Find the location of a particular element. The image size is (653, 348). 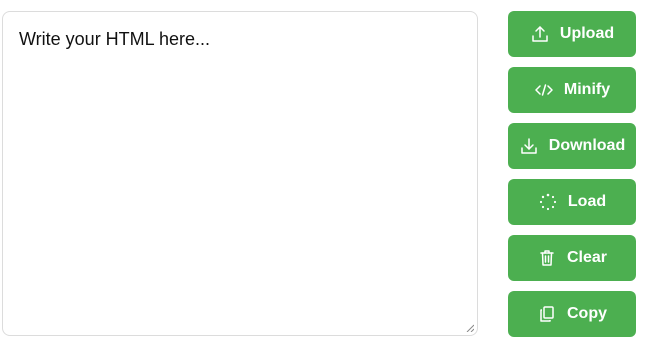

trash-icon is located at coordinates (547, 258).